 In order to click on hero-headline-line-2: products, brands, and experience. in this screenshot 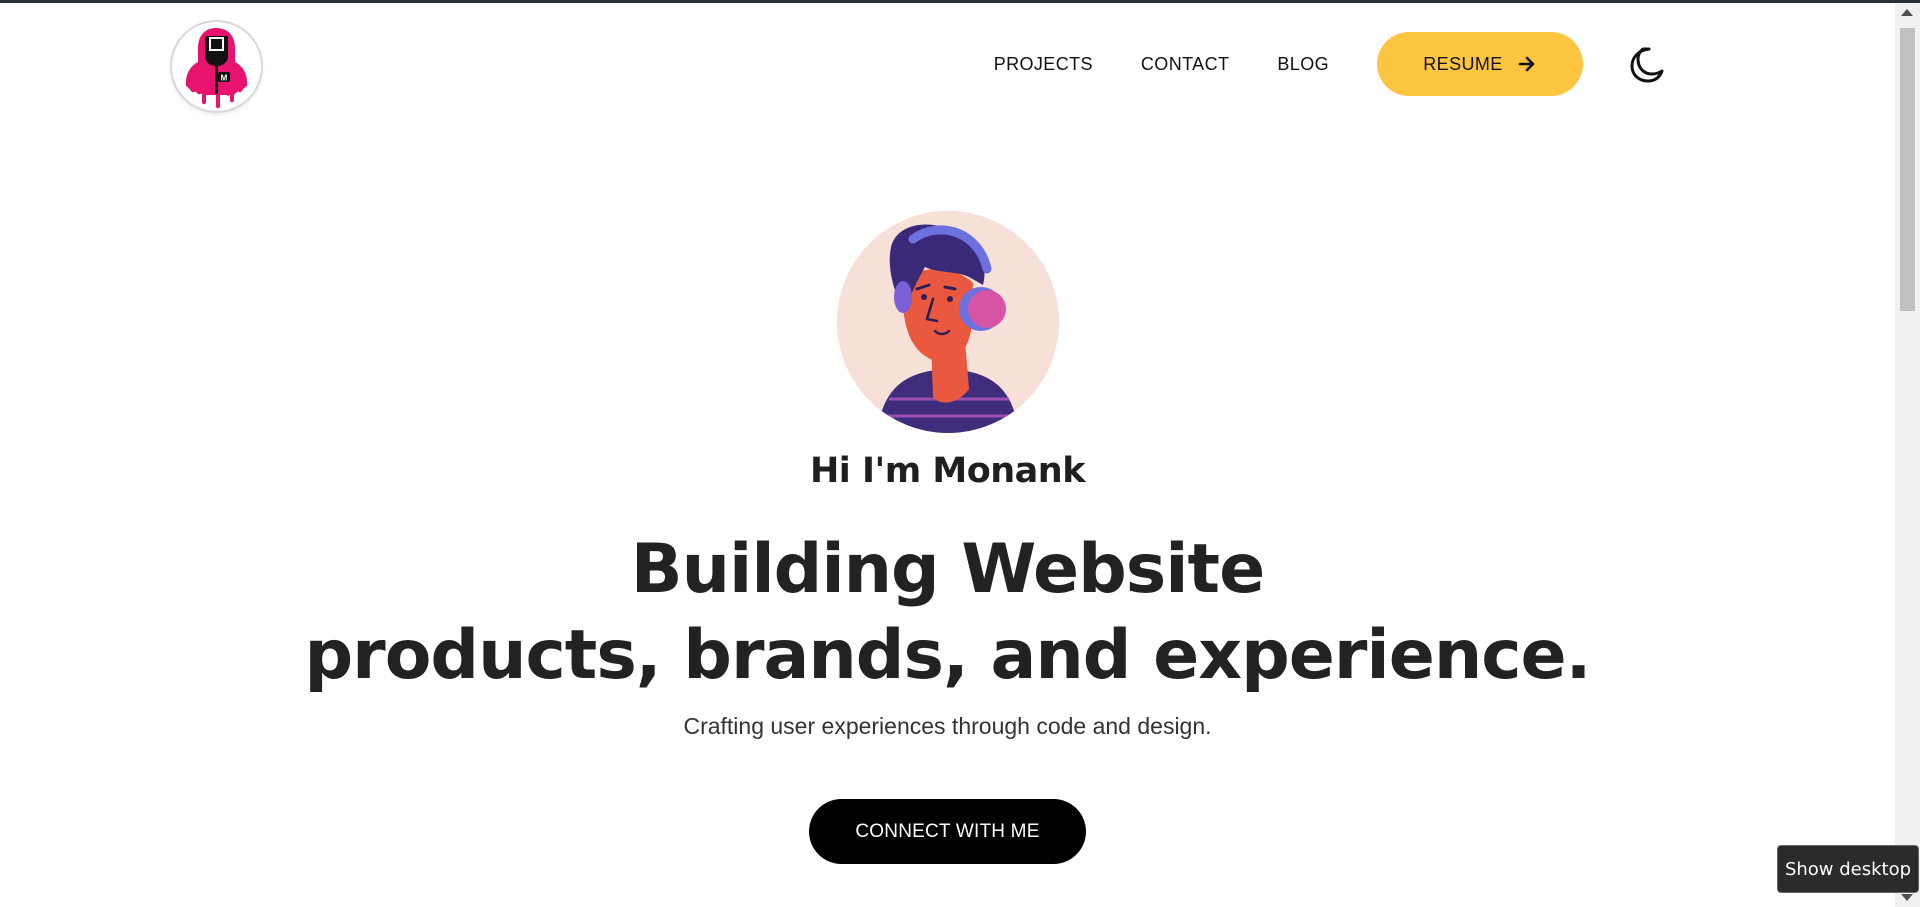, I will do `click(947, 655)`.